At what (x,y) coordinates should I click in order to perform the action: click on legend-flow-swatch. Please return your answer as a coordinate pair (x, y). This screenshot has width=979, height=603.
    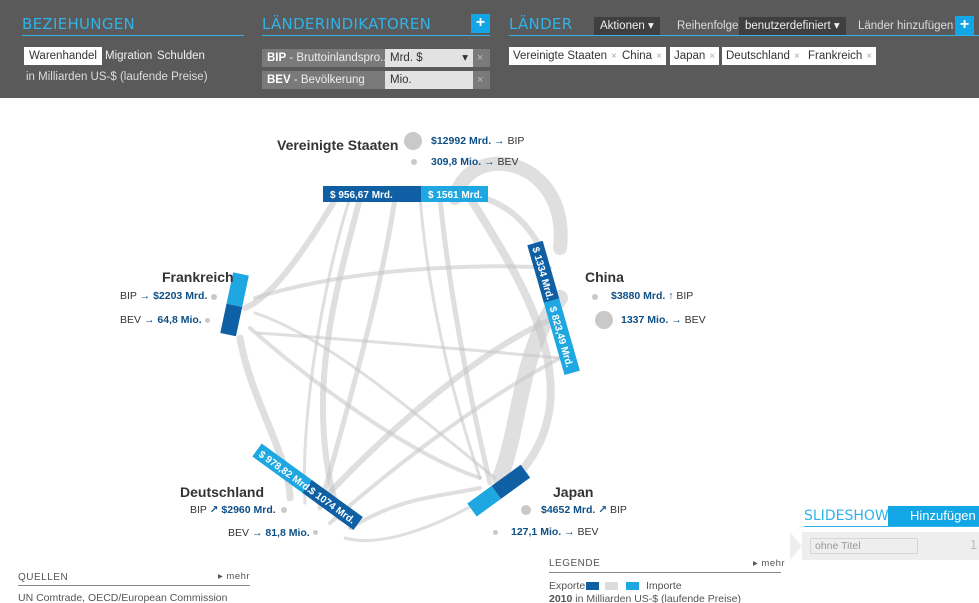
    Looking at the image, I should click on (611, 586).